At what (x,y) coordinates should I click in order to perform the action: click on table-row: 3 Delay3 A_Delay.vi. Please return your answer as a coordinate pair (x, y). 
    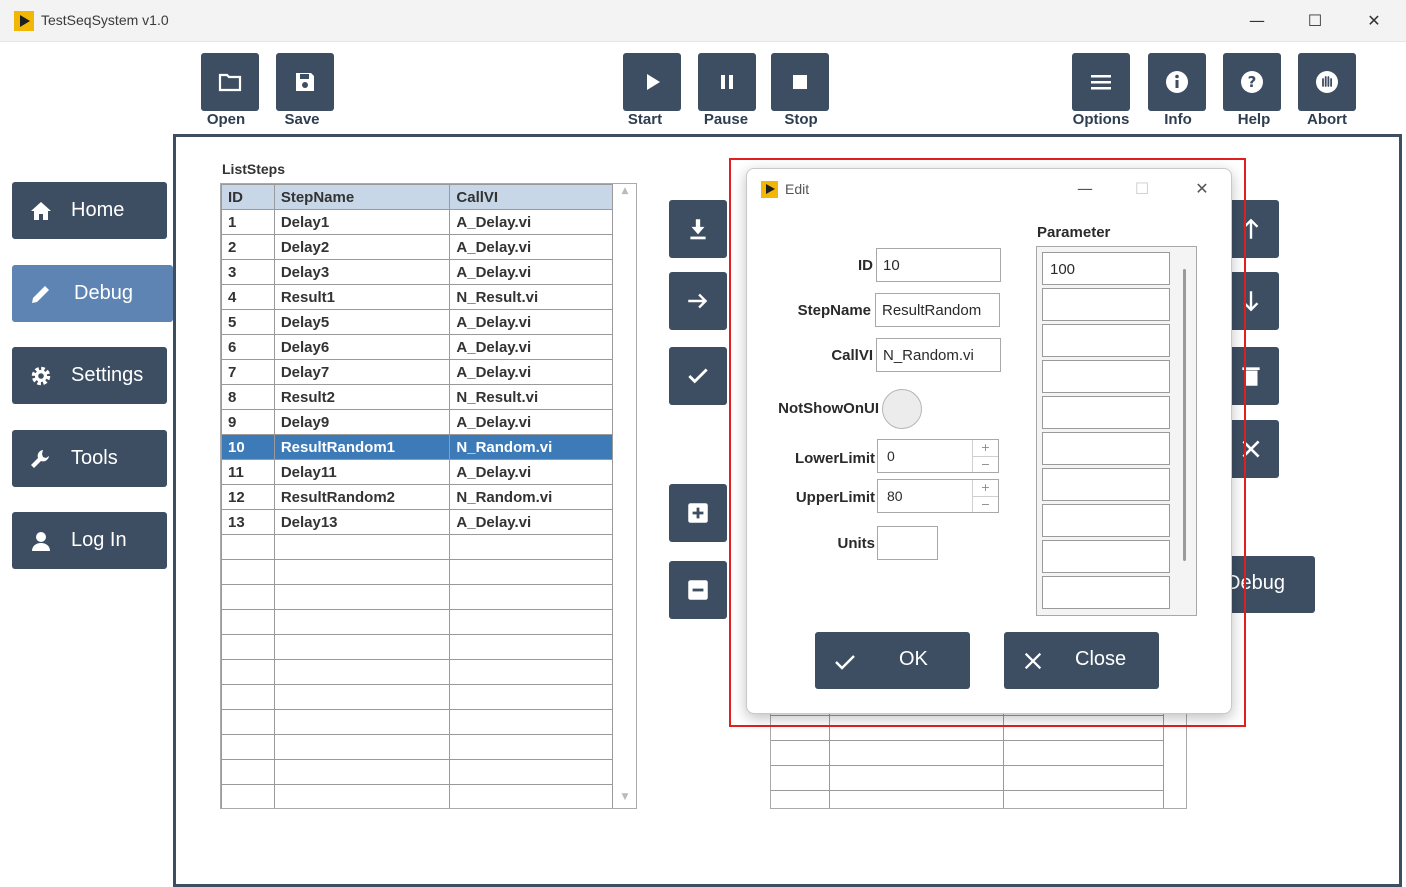
    Looking at the image, I should click on (417, 272).